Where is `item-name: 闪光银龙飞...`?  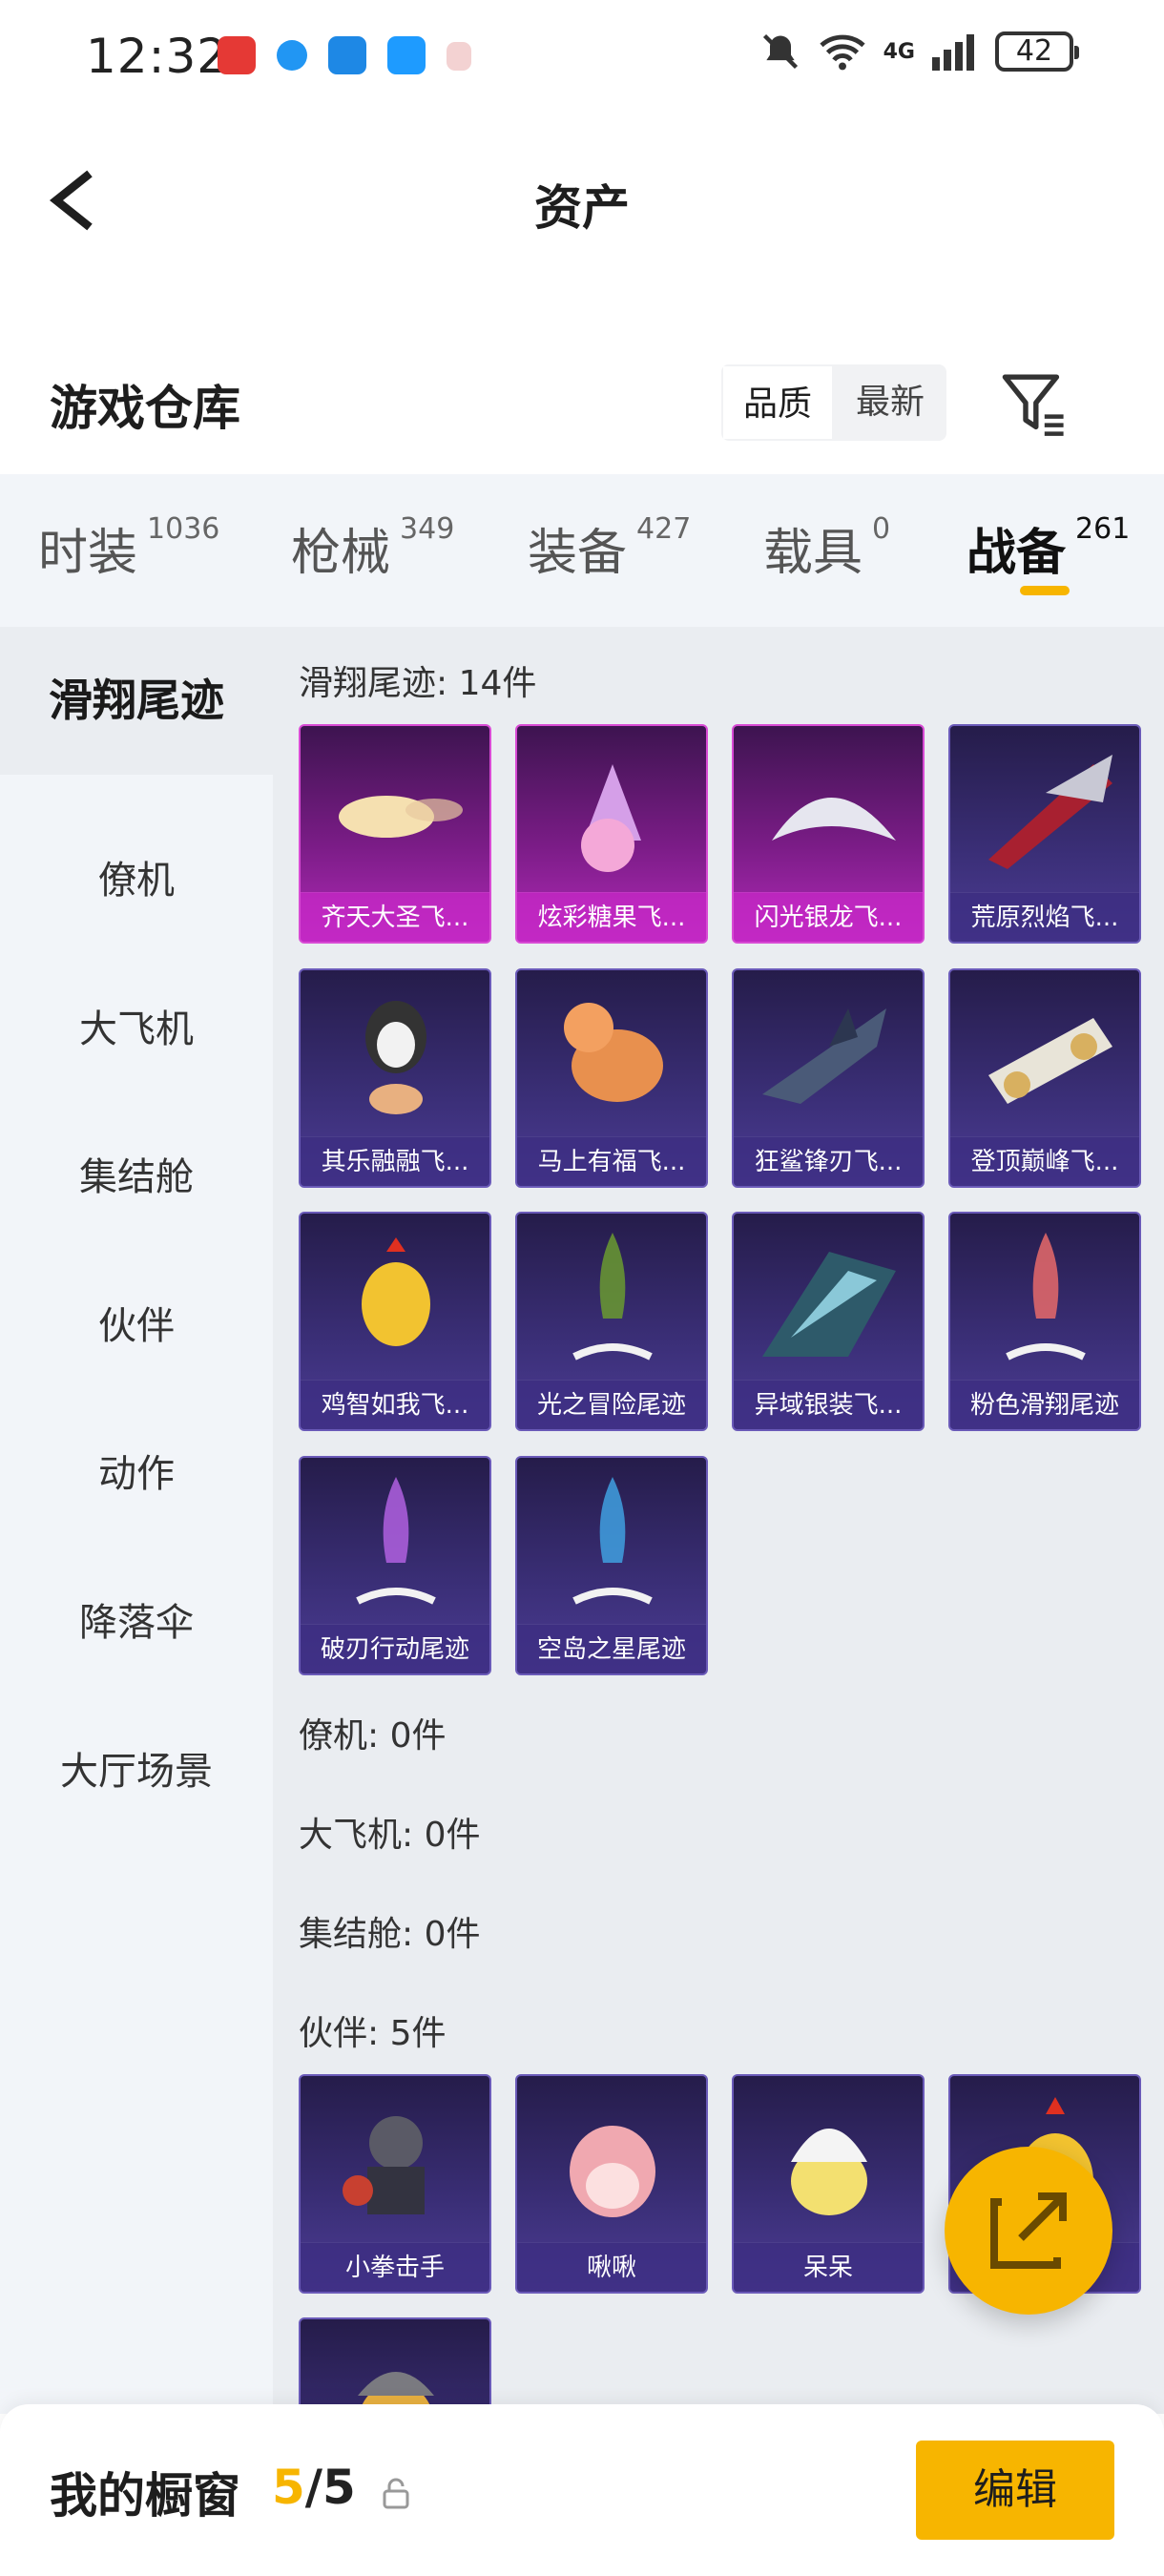
item-name: 闪光银龙飞... is located at coordinates (828, 917).